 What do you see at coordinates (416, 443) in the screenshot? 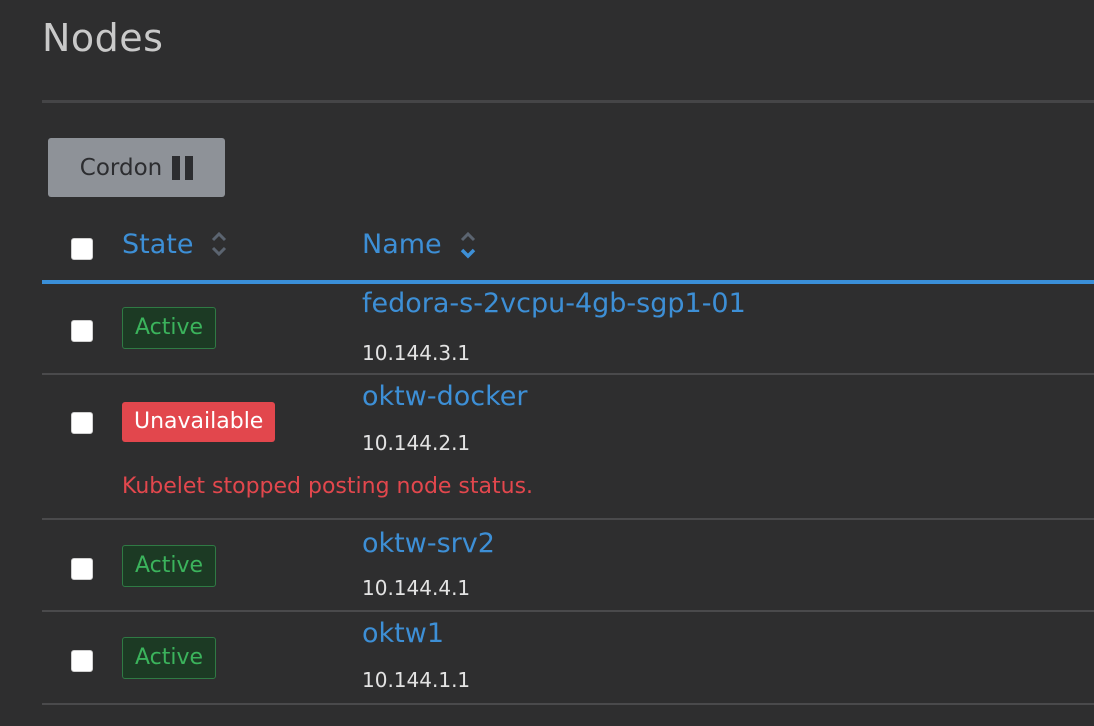
I see `node-ip: 10.144.2.1` at bounding box center [416, 443].